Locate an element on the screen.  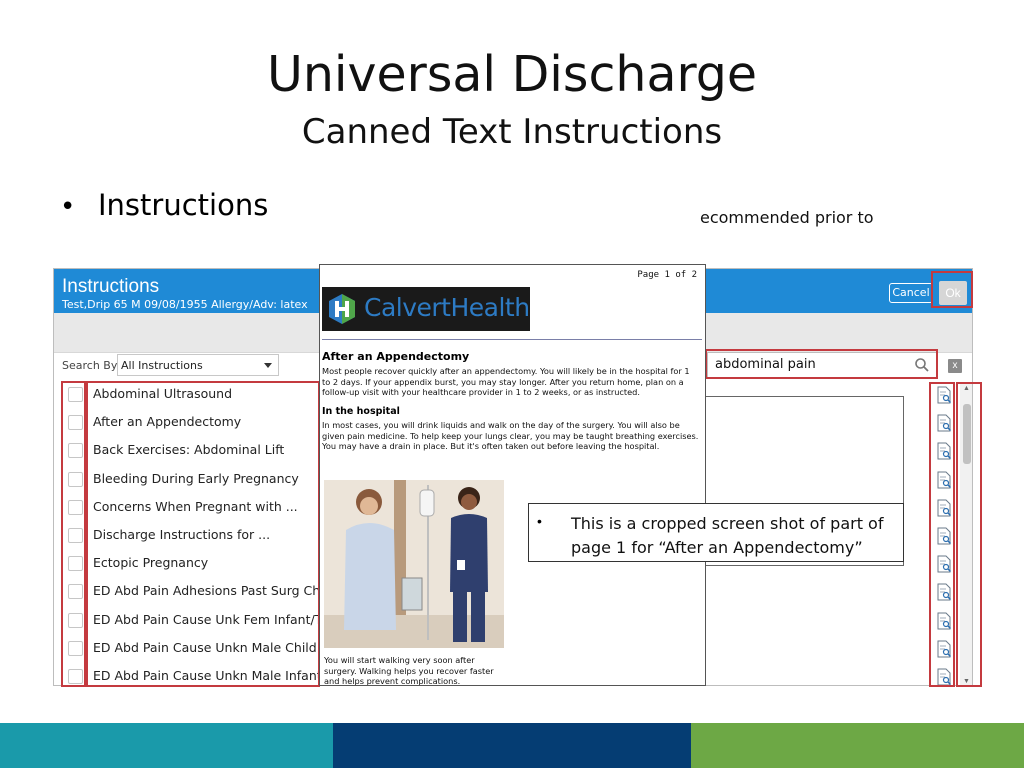
obscured-text: ecommended prior to is located at coordinates (787, 217).